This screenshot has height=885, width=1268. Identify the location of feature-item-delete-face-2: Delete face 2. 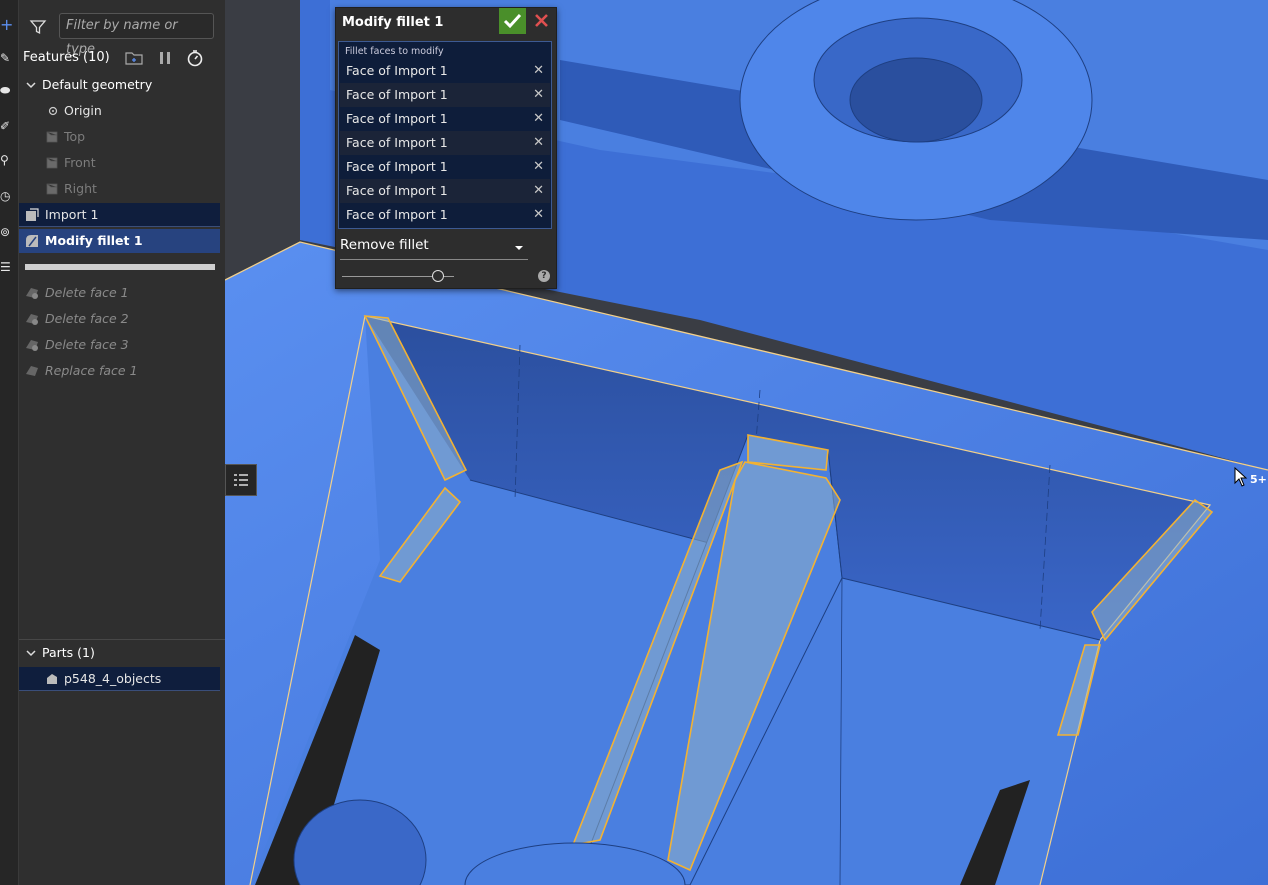
(119, 319).